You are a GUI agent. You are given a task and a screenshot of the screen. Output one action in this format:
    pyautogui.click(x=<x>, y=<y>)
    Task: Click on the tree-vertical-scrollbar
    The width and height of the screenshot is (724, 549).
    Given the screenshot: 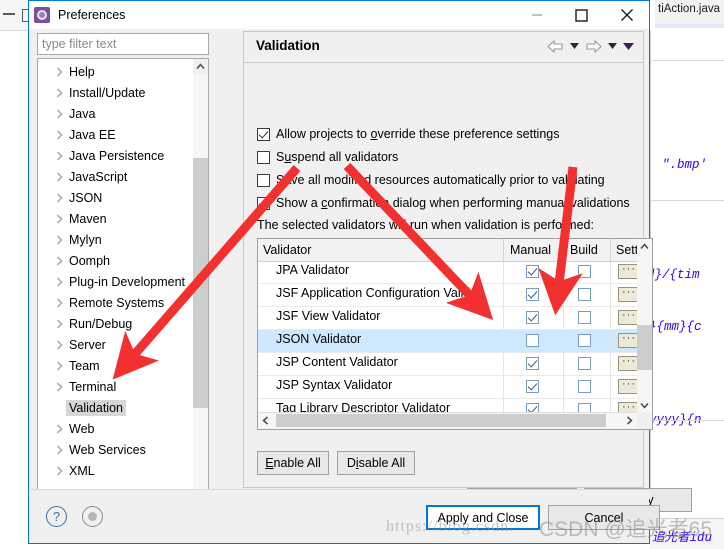 What is the action you would take?
    pyautogui.click(x=200, y=282)
    